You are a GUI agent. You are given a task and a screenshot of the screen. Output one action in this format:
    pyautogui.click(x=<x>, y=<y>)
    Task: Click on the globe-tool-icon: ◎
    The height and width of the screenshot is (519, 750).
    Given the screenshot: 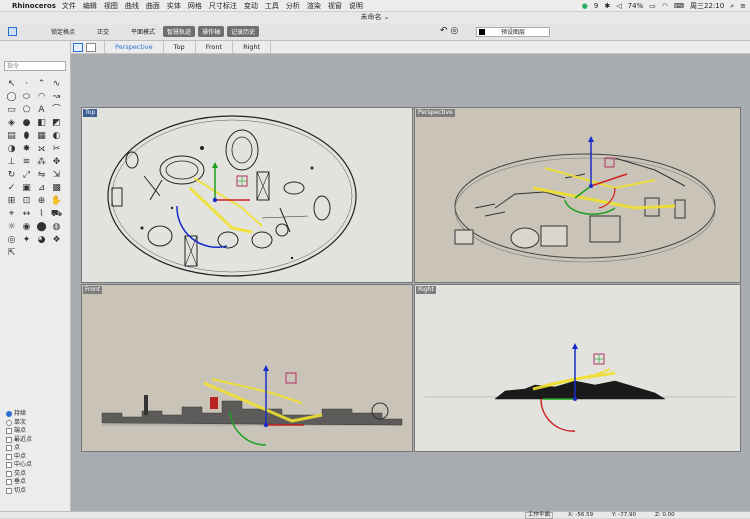 What is the action you would take?
    pyautogui.click(x=11, y=240)
    